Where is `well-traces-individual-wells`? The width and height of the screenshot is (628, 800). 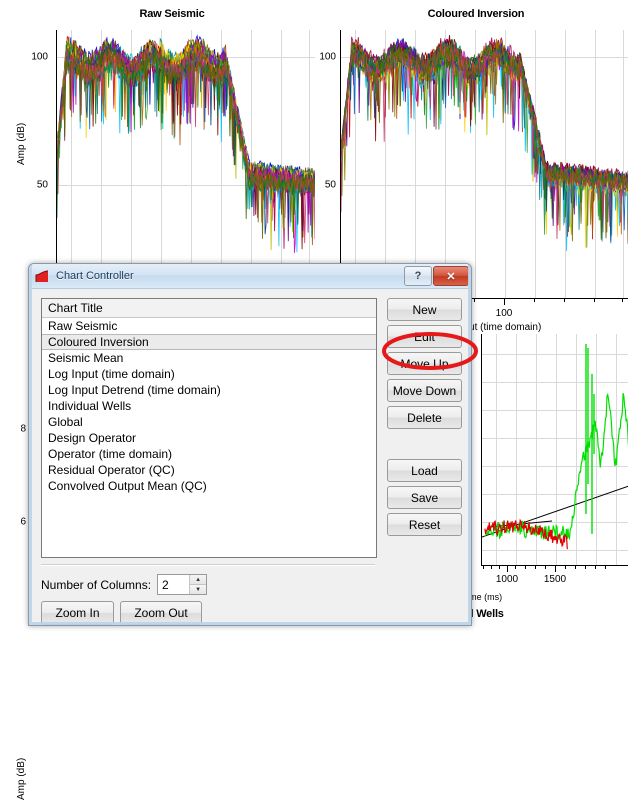
well-traces-individual-wells is located at coordinates (555, 447).